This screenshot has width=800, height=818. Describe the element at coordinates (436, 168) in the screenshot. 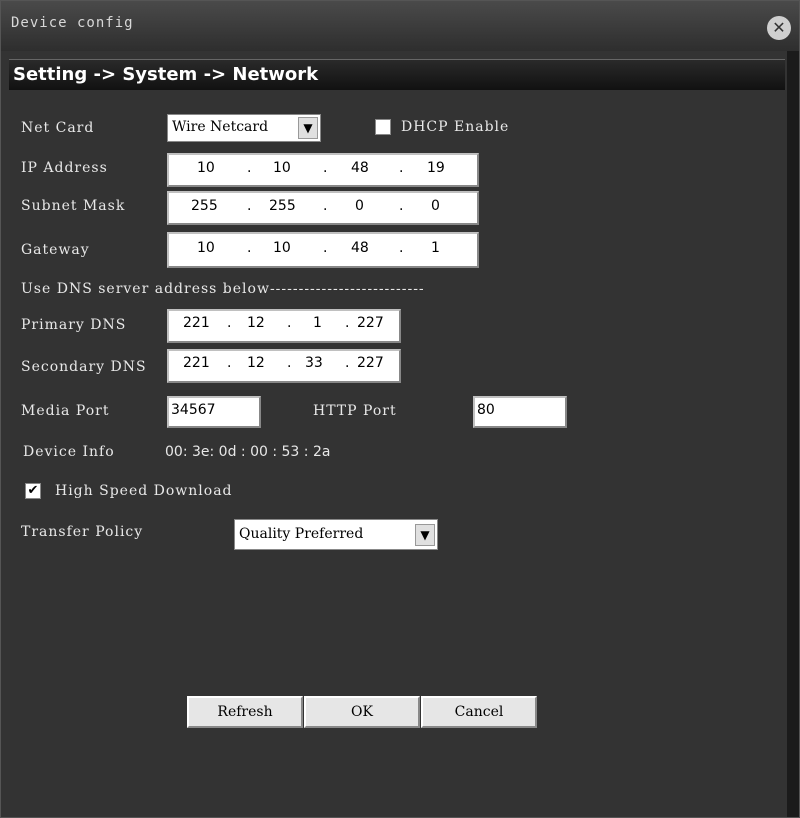

I see `ip-octet-4: 19` at that location.